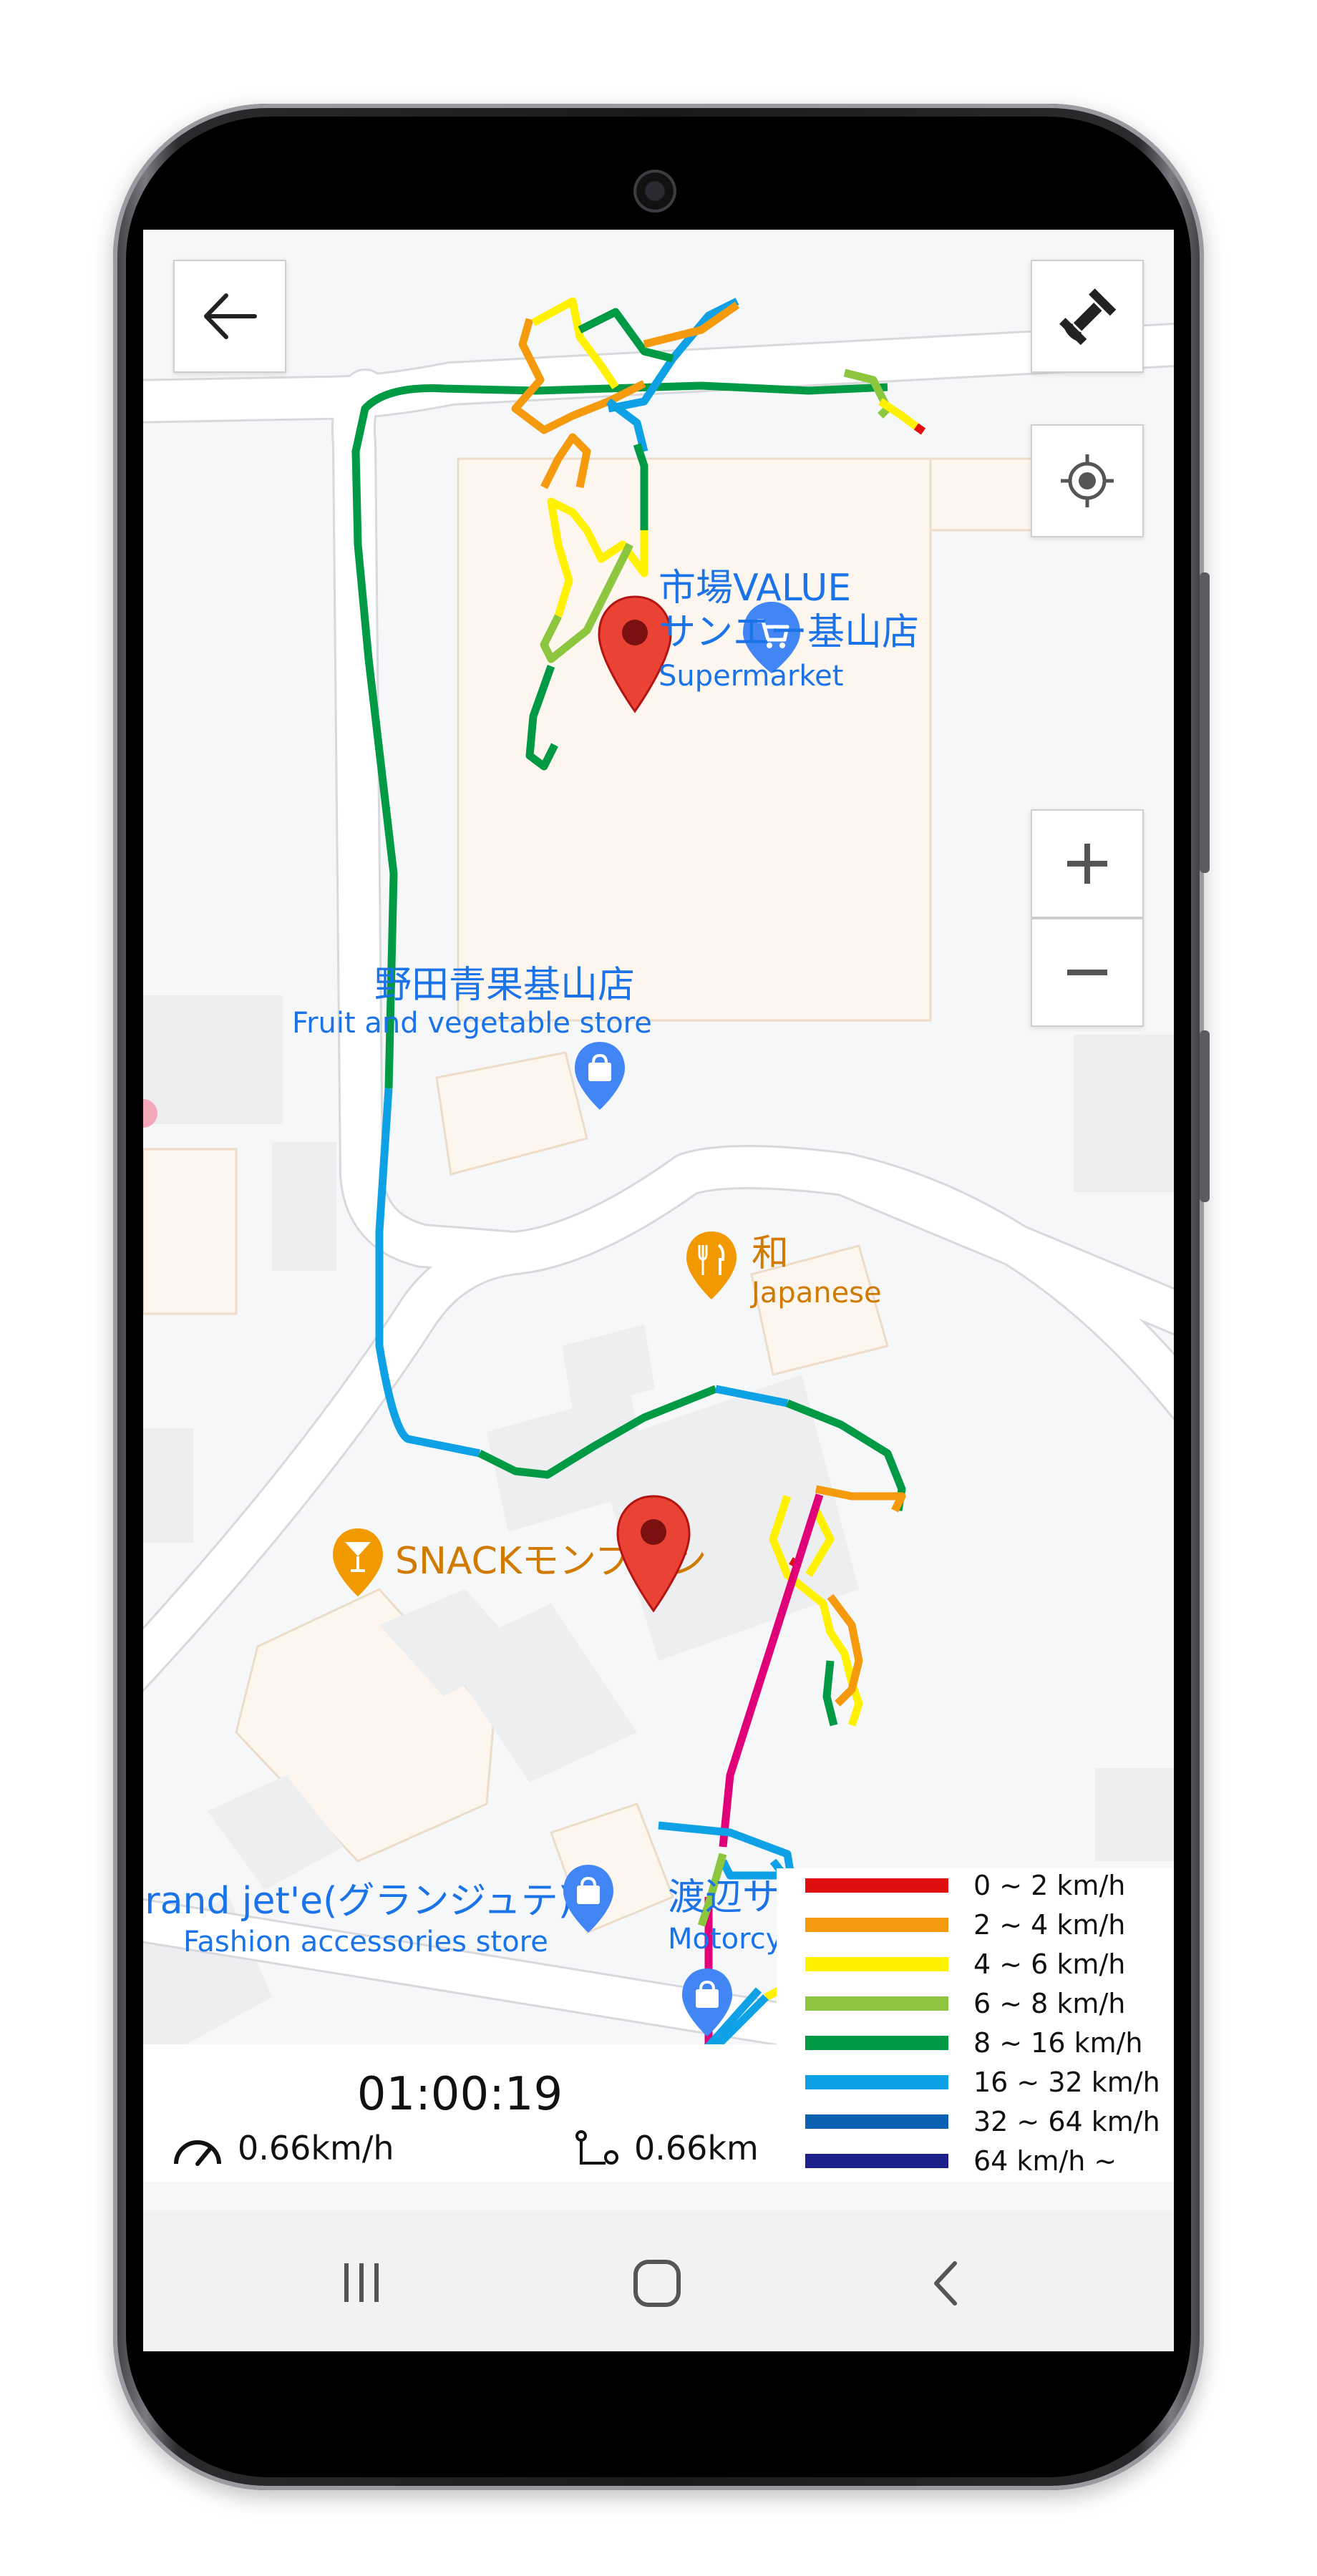  I want to click on japanese-restaurant-name: 和, so click(770, 1253).